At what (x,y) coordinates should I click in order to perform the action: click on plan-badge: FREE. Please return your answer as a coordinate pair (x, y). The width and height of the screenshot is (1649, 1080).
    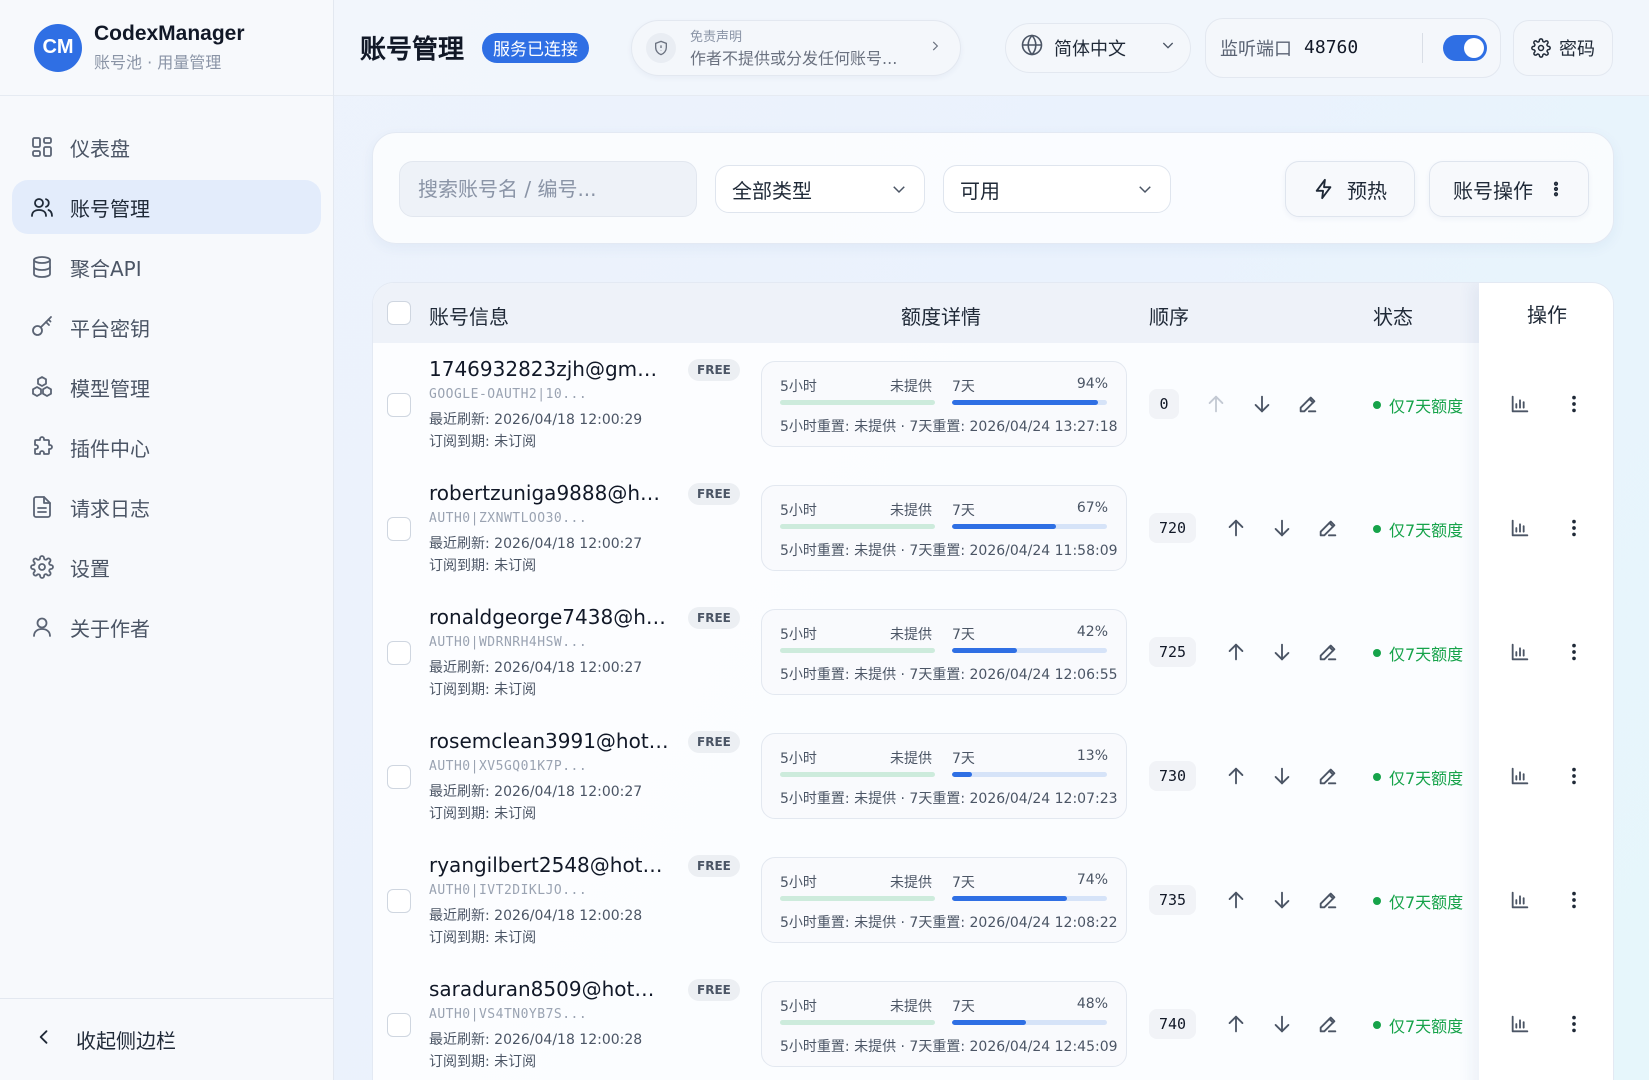
    Looking at the image, I should click on (714, 618).